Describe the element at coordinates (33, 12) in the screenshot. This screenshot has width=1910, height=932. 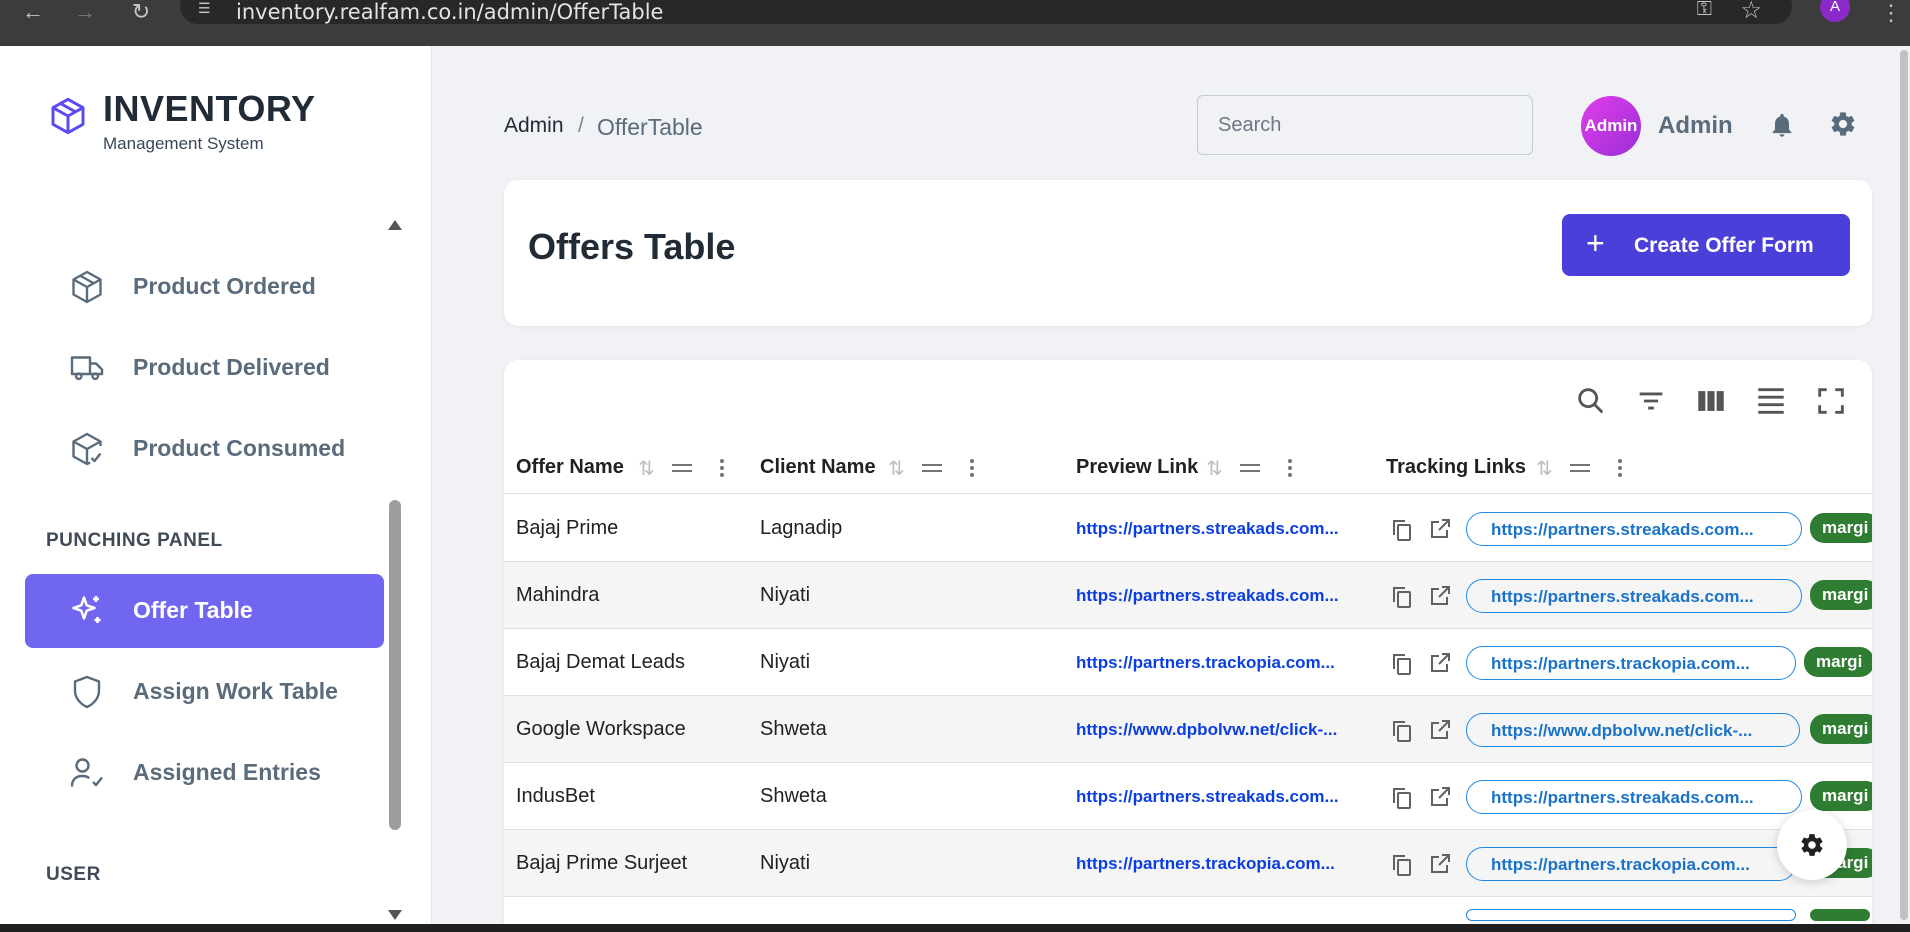
I see `back-icon: ←` at that location.